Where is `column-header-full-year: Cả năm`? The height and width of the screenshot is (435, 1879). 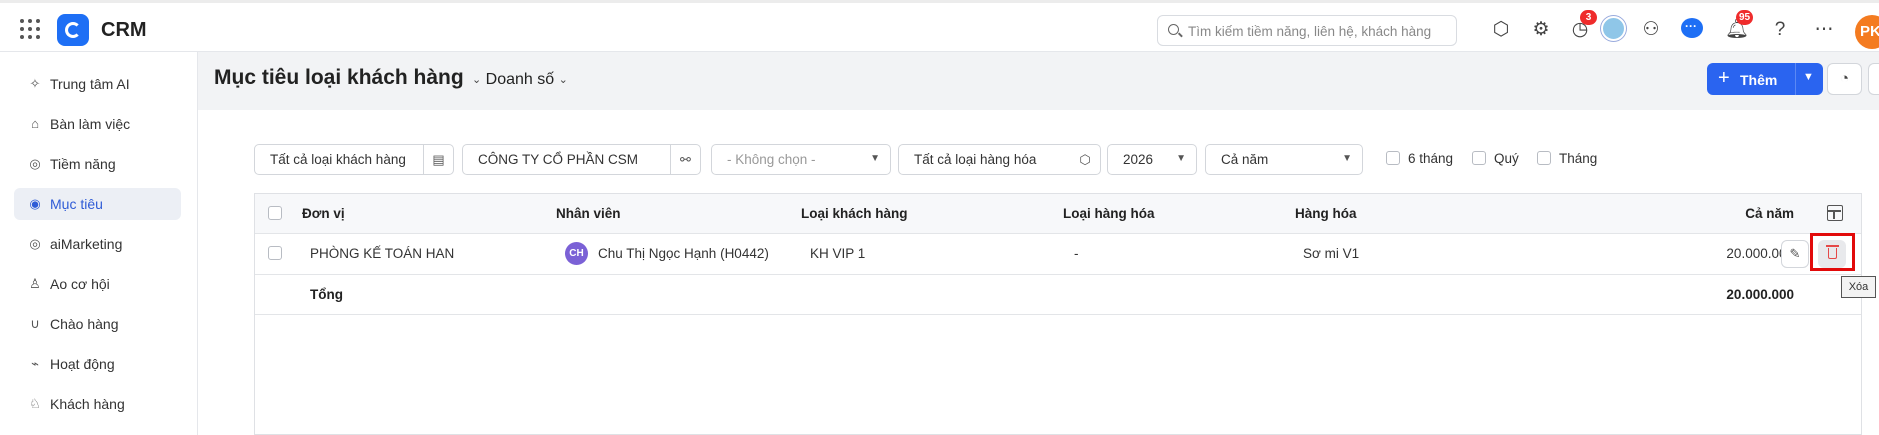
column-header-full-year: Cả năm is located at coordinates (1724, 213).